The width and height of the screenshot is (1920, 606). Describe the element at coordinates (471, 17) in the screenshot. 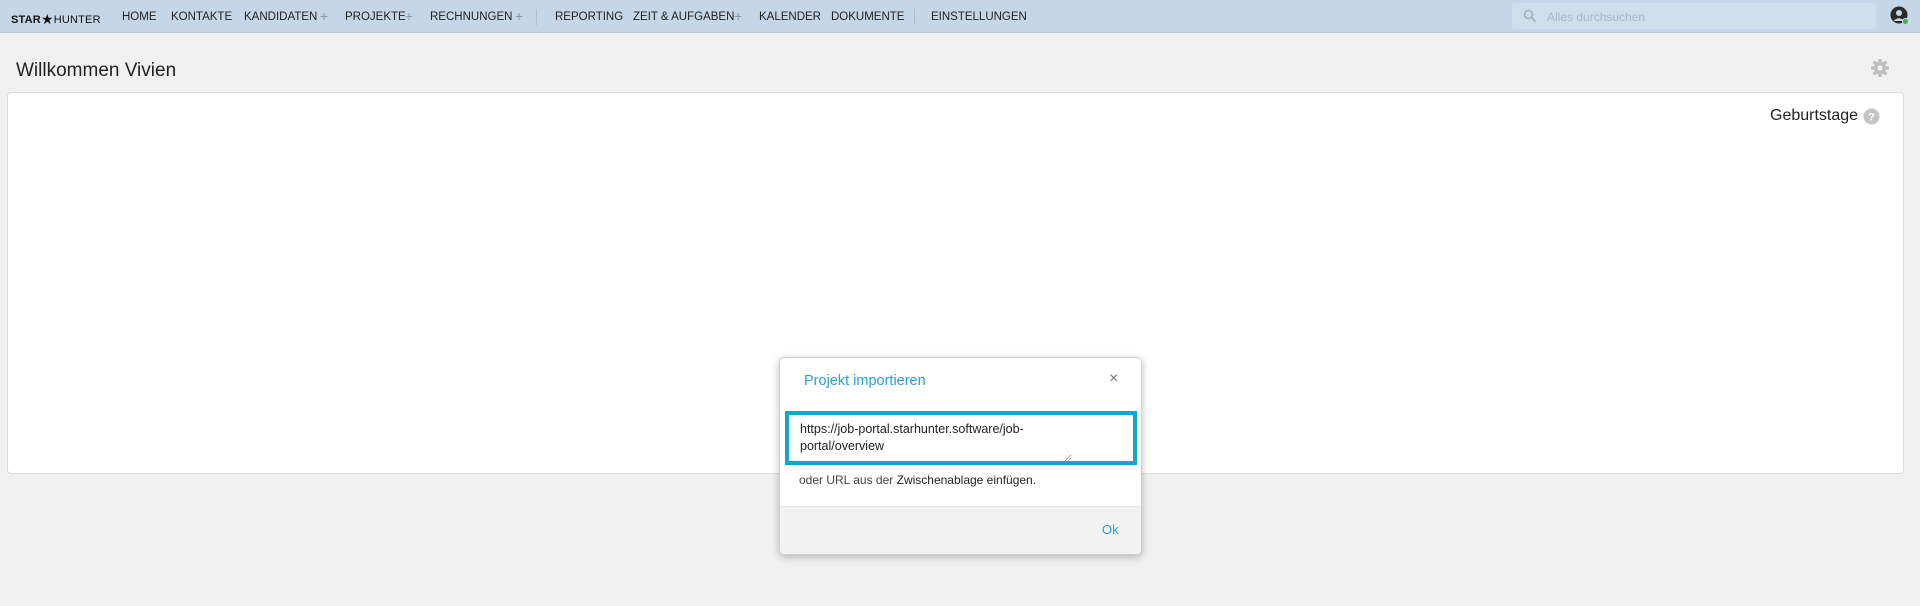

I see `nav-rechnungen: RECHNUNGEN` at that location.